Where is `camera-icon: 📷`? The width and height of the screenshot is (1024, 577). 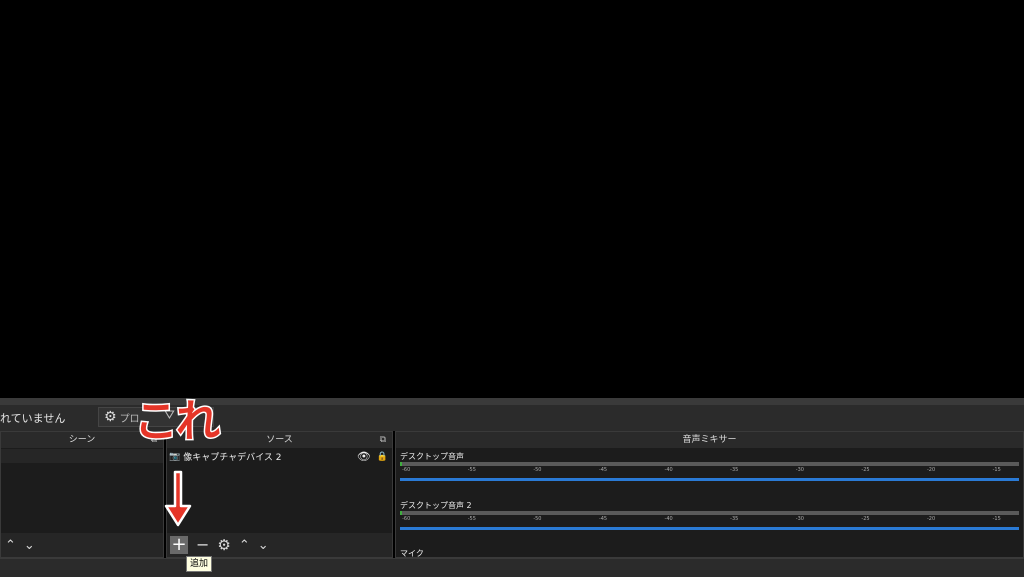 camera-icon: 📷 is located at coordinates (175, 456).